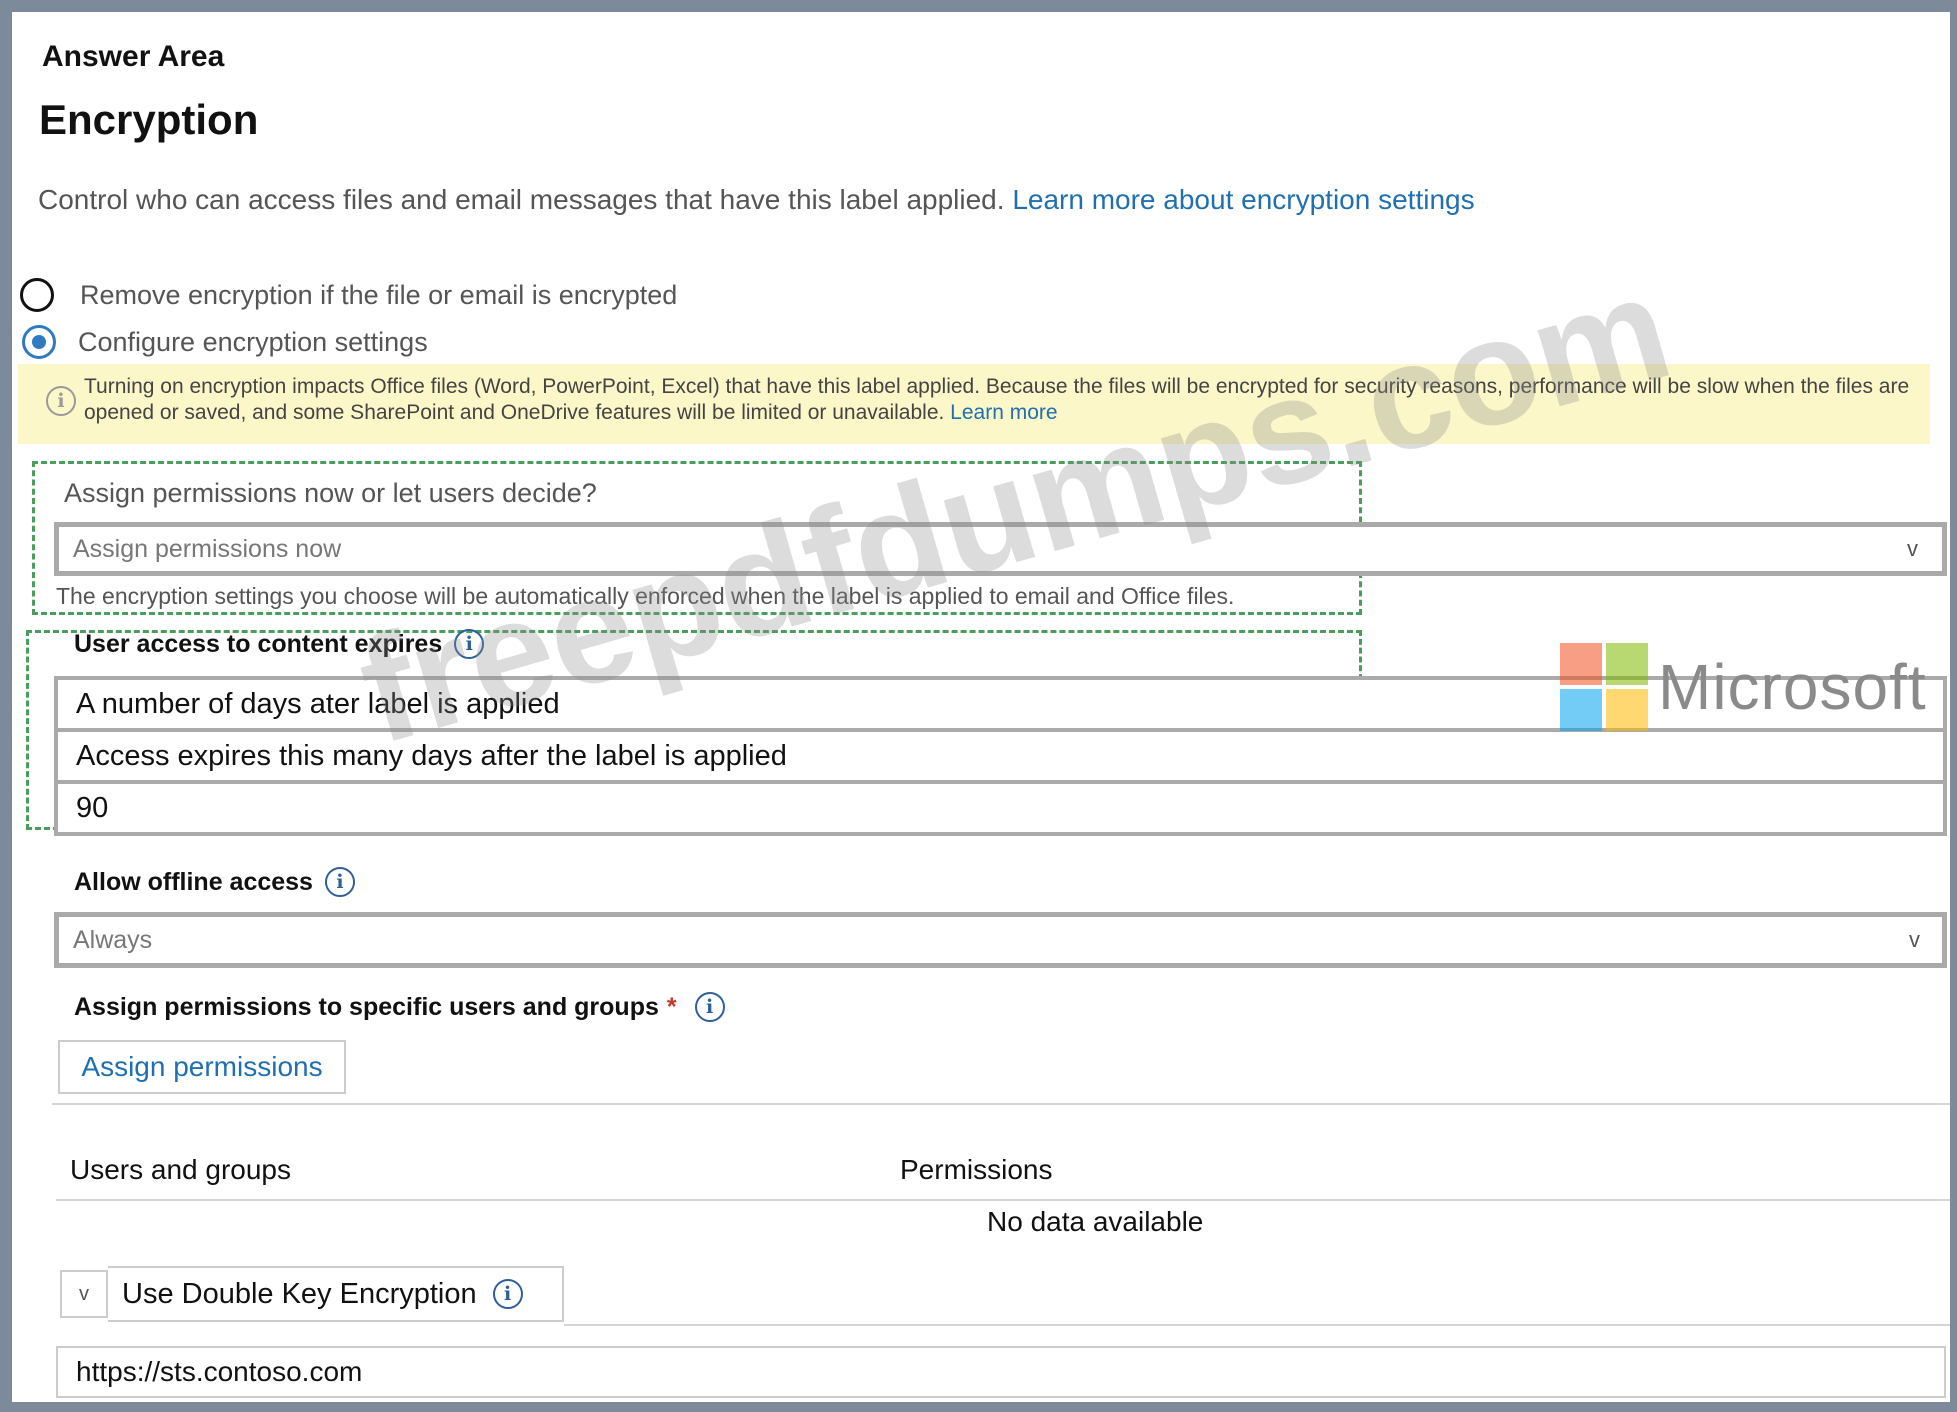 The image size is (1957, 1412). I want to click on microsoft-logo: Microsoft, so click(1743, 687).